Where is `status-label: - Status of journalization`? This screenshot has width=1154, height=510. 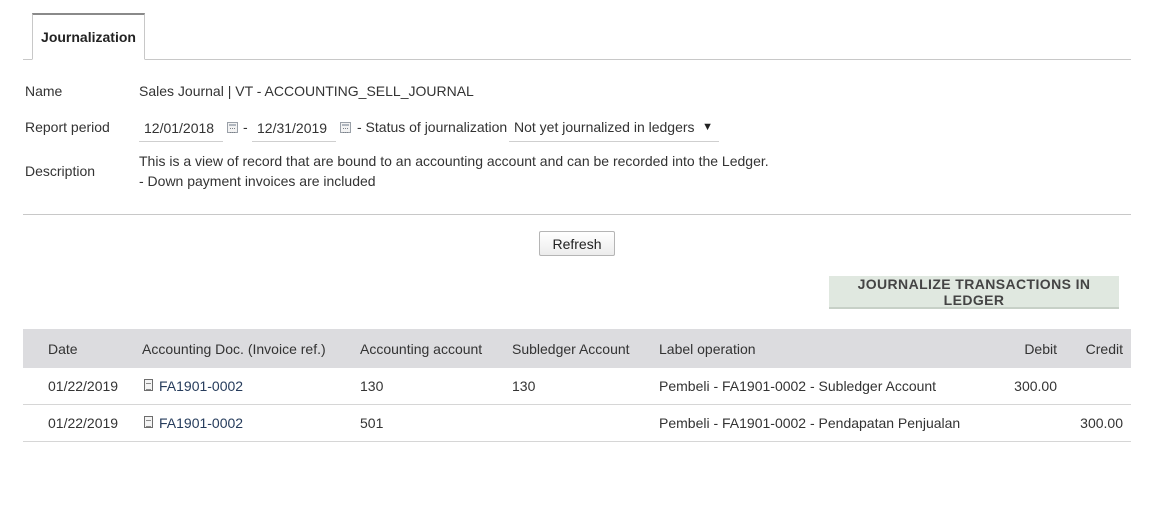 status-label: - Status of journalization is located at coordinates (432, 127).